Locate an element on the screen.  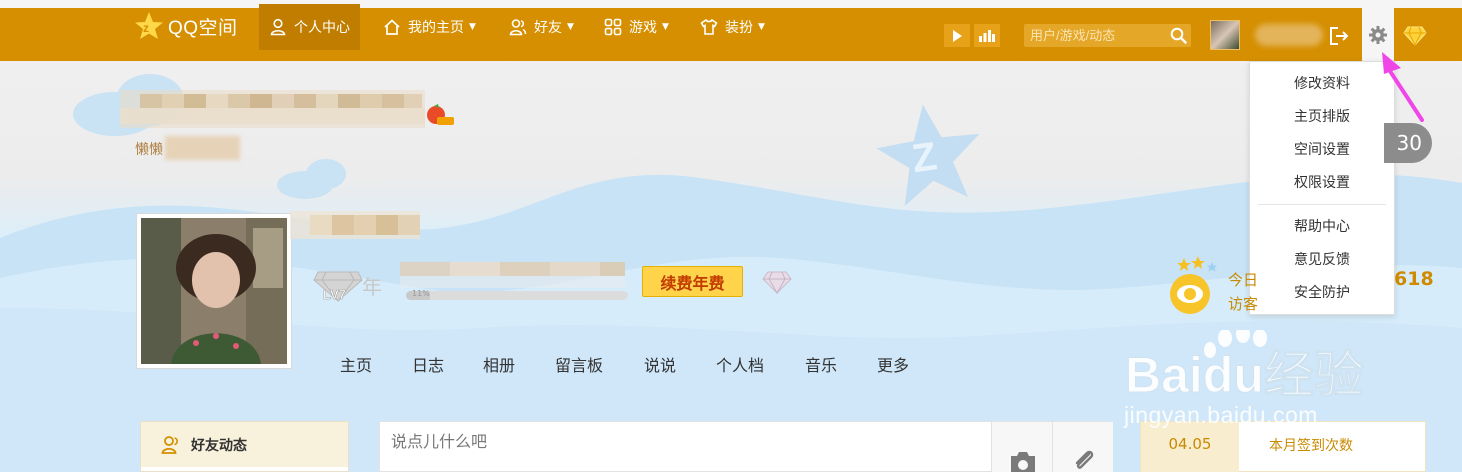
search-input is located at coordinates (1094, 35).